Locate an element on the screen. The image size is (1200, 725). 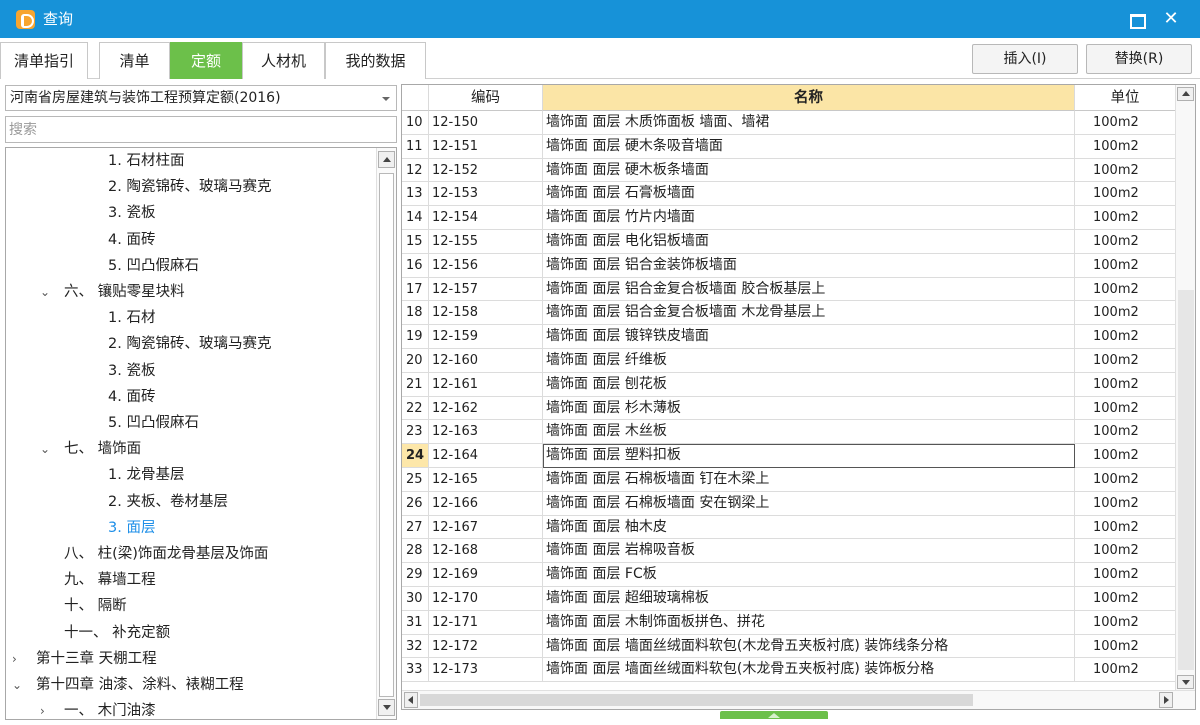
cell-name: 墙饰面 面层 铝合金装饰板墙面 is located at coordinates (809, 265).